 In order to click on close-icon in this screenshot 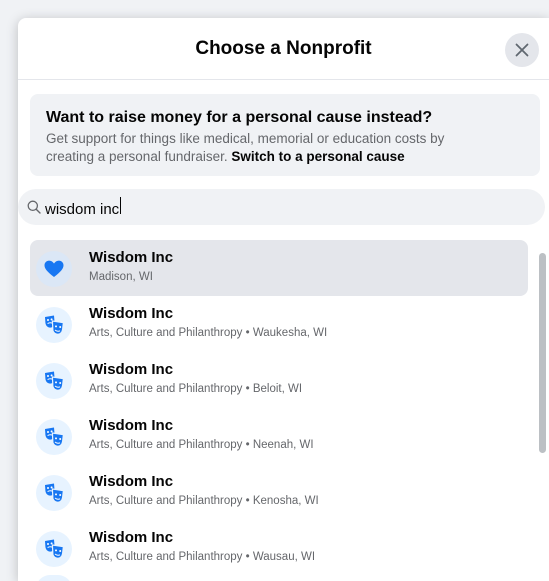, I will do `click(522, 50)`.